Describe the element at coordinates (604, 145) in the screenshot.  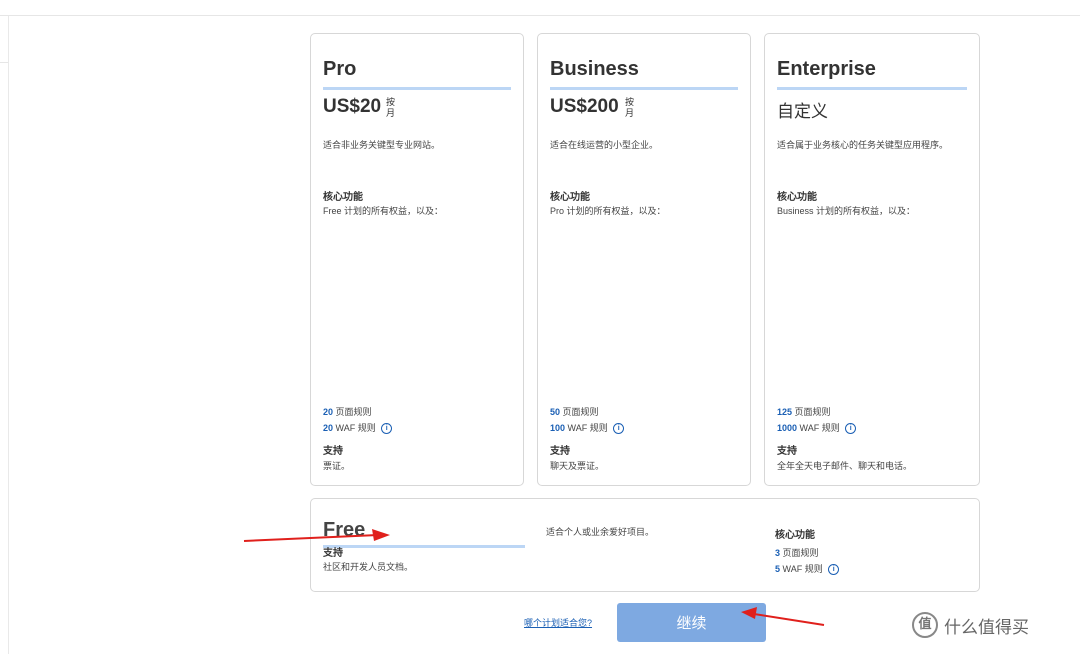
I see `plan-description: 适合在线运营的小型企业。` at that location.